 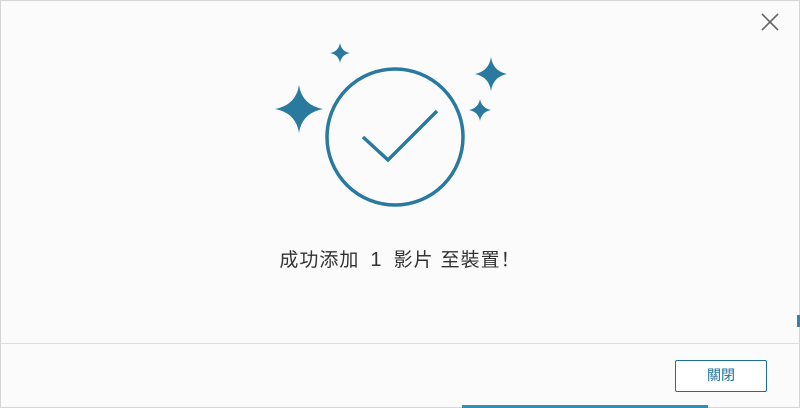 What do you see at coordinates (480, 260) in the screenshot?
I see `message-suffix: 至裝置！` at bounding box center [480, 260].